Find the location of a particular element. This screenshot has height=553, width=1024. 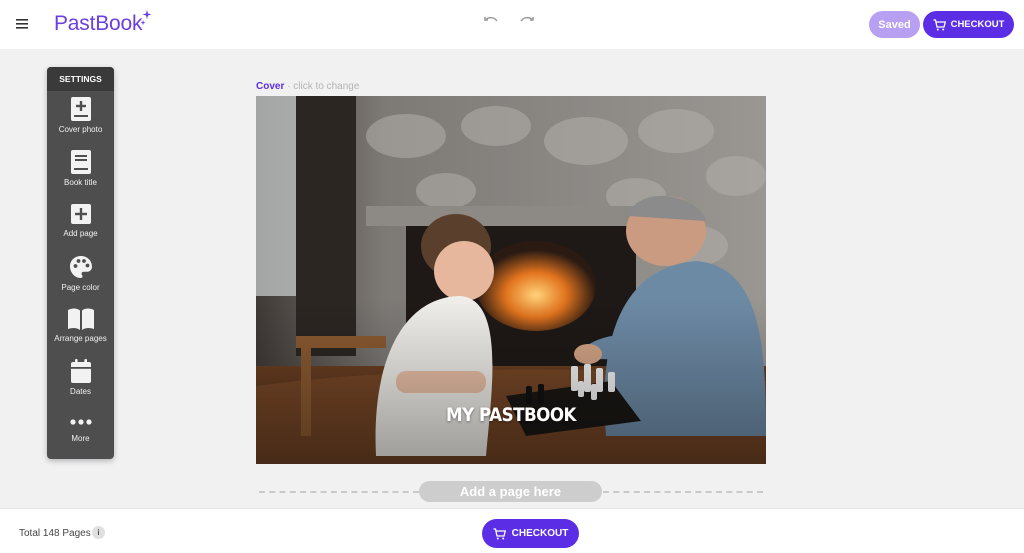

more-dots-icon is located at coordinates (80, 422).